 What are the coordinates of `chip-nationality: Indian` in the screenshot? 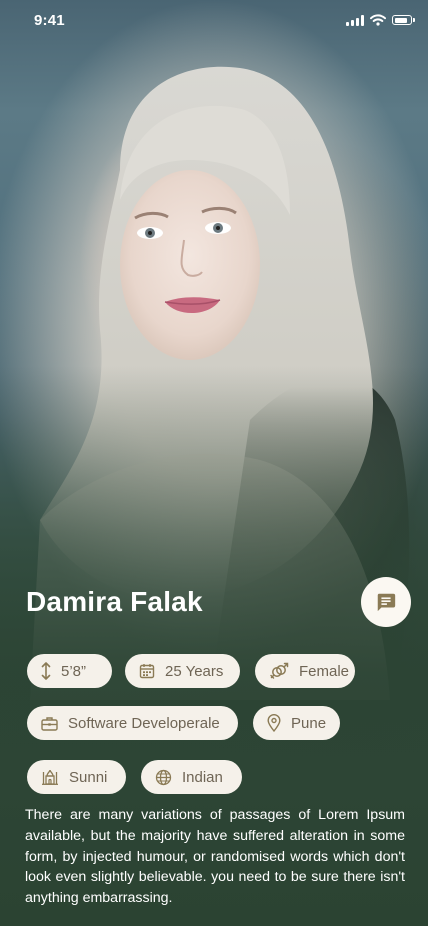 It's located at (191, 777).